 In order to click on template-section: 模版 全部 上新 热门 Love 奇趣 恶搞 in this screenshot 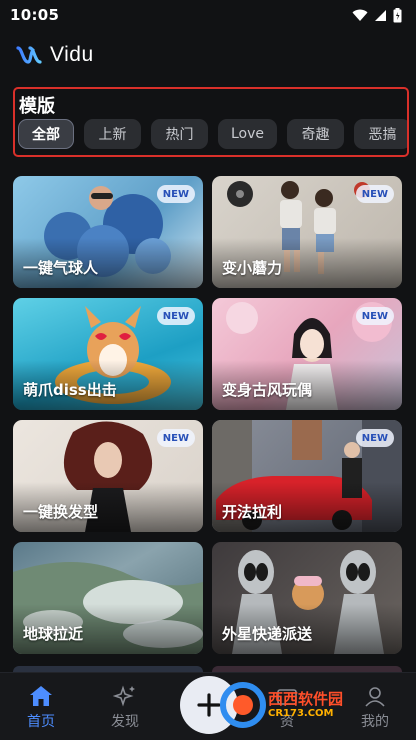, I will do `click(211, 122)`.